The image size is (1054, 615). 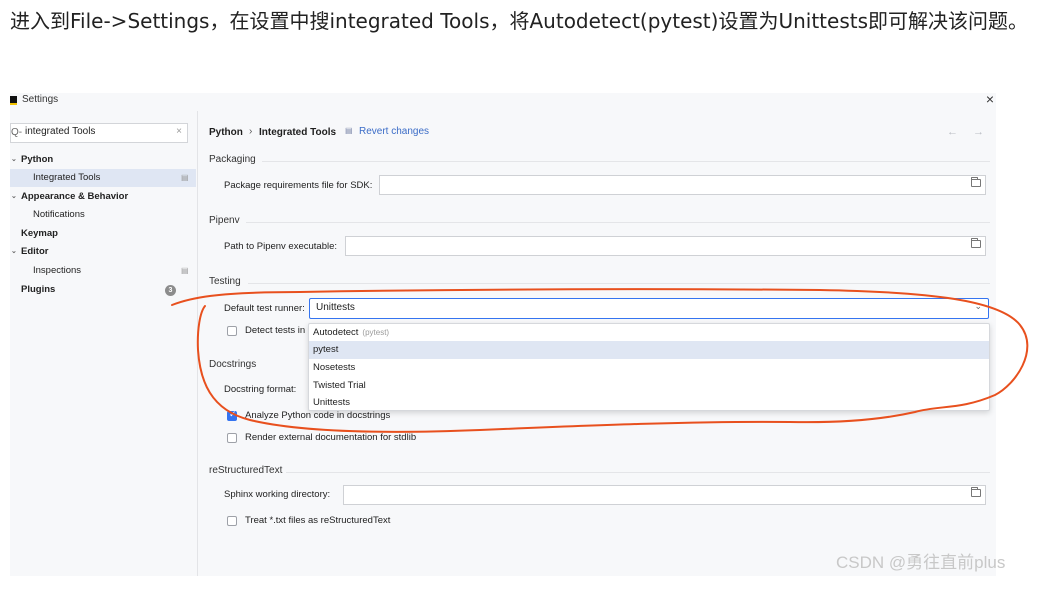 I want to click on sphinx-directory-label: Sphinx working directory:, so click(x=277, y=494).